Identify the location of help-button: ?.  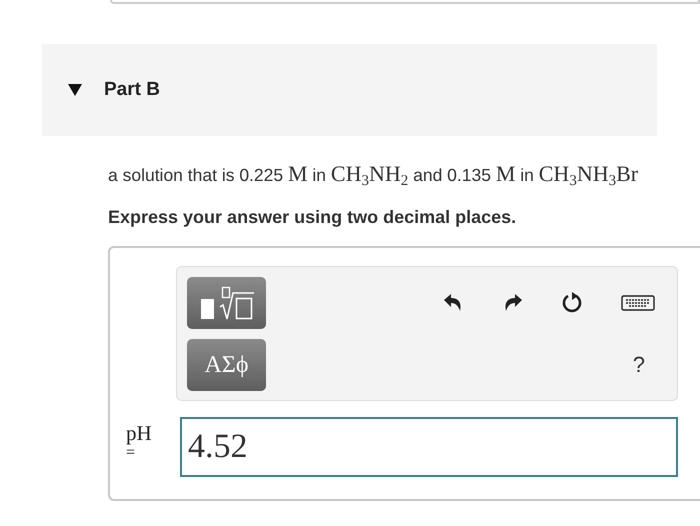
(638, 365).